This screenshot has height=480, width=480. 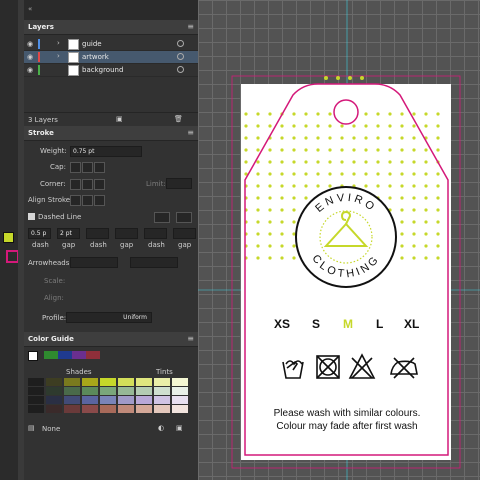 What do you see at coordinates (31, 216) in the screenshot?
I see `dashed-line-checkbox` at bounding box center [31, 216].